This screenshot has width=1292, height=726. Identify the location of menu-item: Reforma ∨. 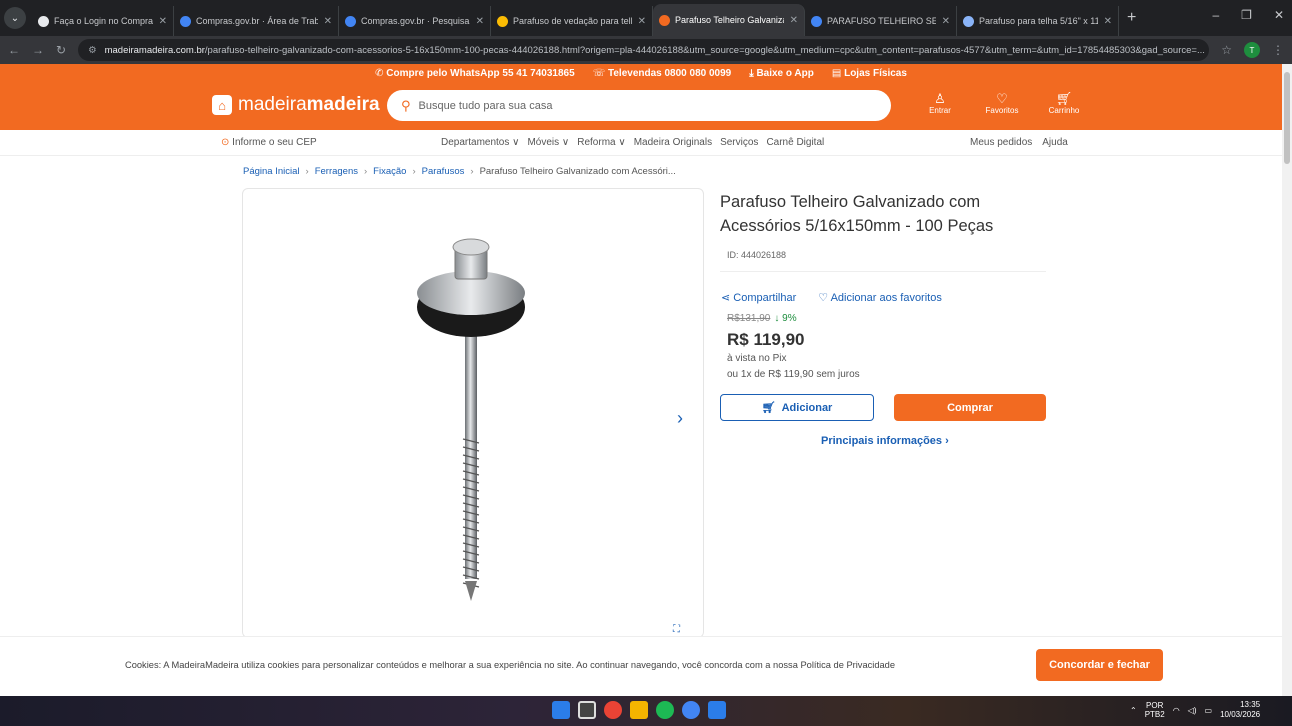
(601, 142).